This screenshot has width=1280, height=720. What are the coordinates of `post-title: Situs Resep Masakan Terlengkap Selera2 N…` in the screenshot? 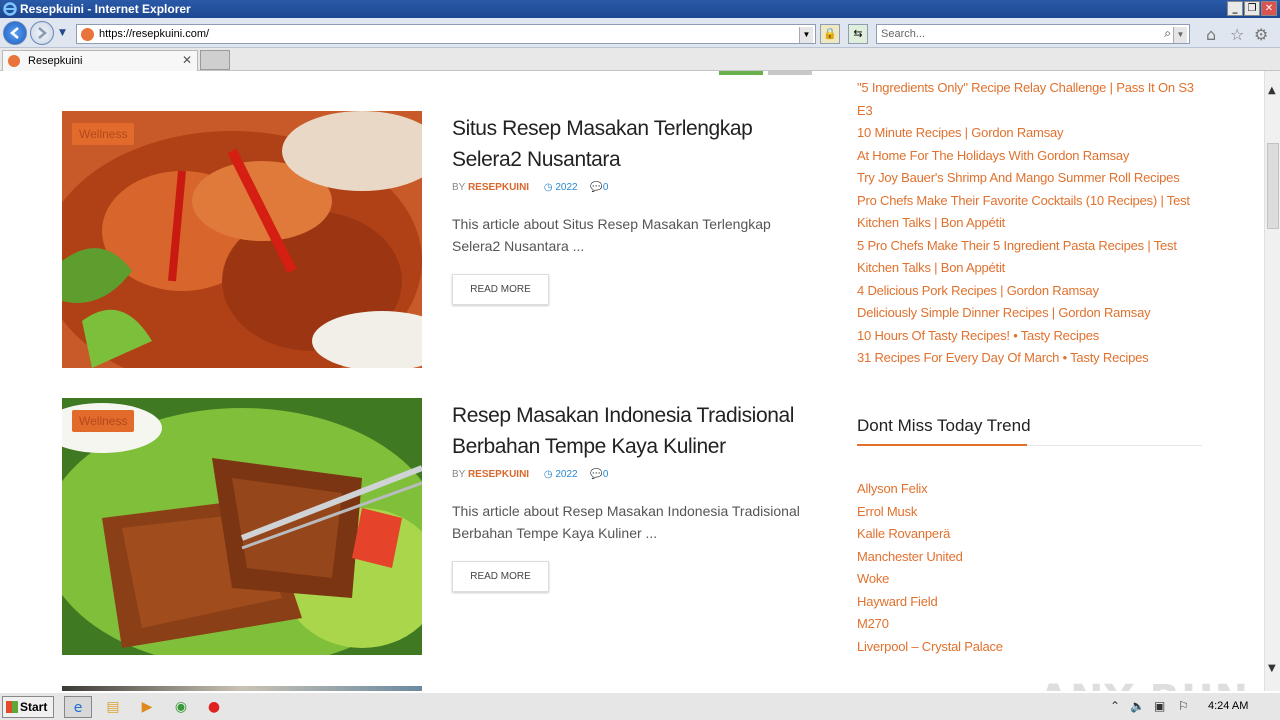 It's located at (637, 144).